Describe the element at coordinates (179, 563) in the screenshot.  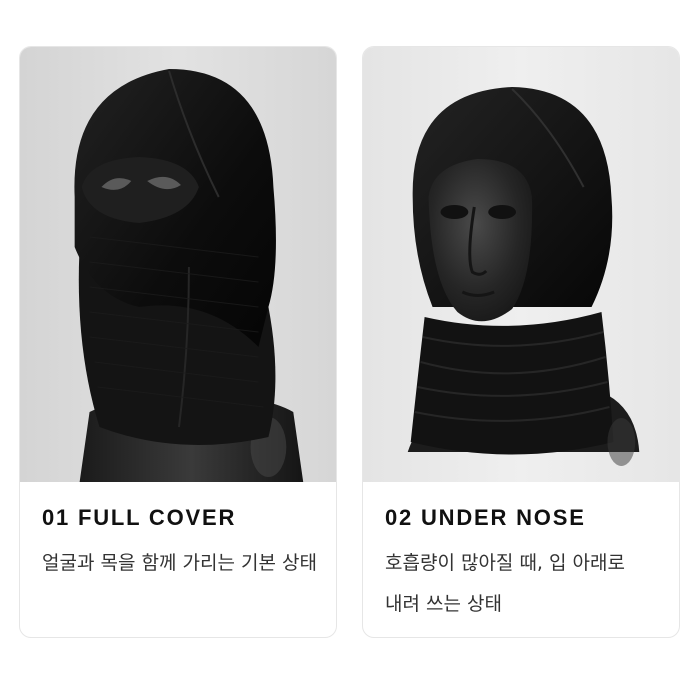
I see `card-description: 얼굴과 목을 함께 가리는 기본 상태` at that location.